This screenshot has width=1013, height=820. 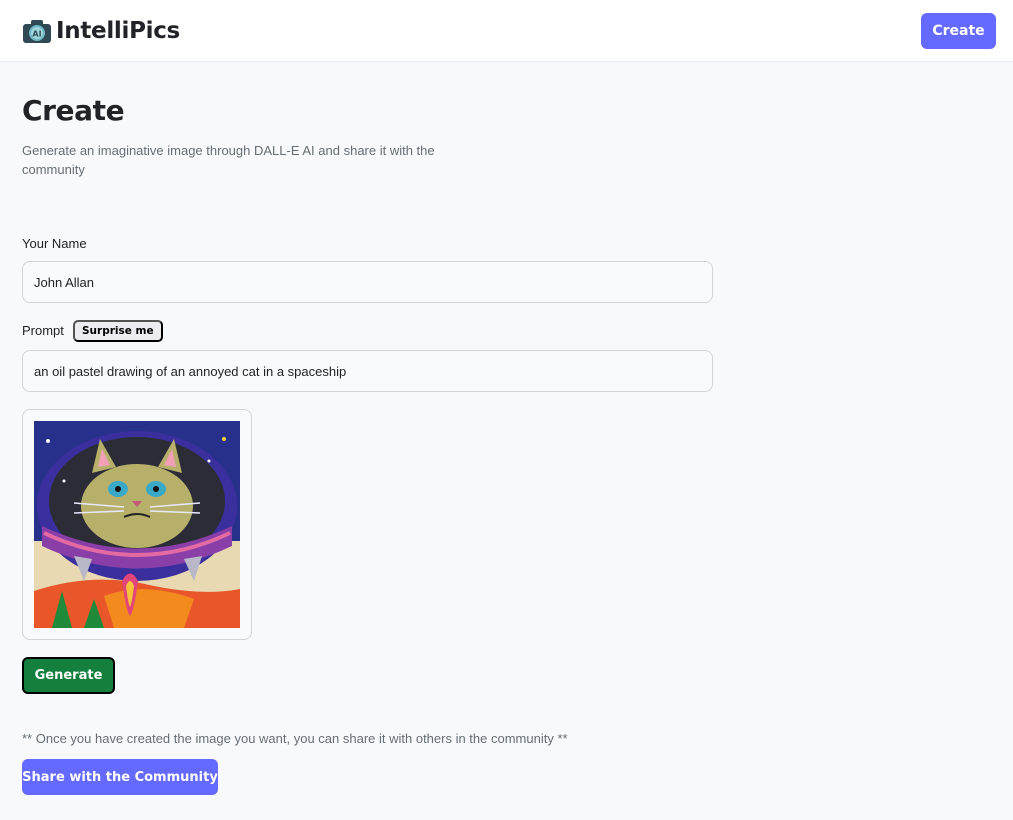 I want to click on name-input: John Allan, so click(x=367, y=282).